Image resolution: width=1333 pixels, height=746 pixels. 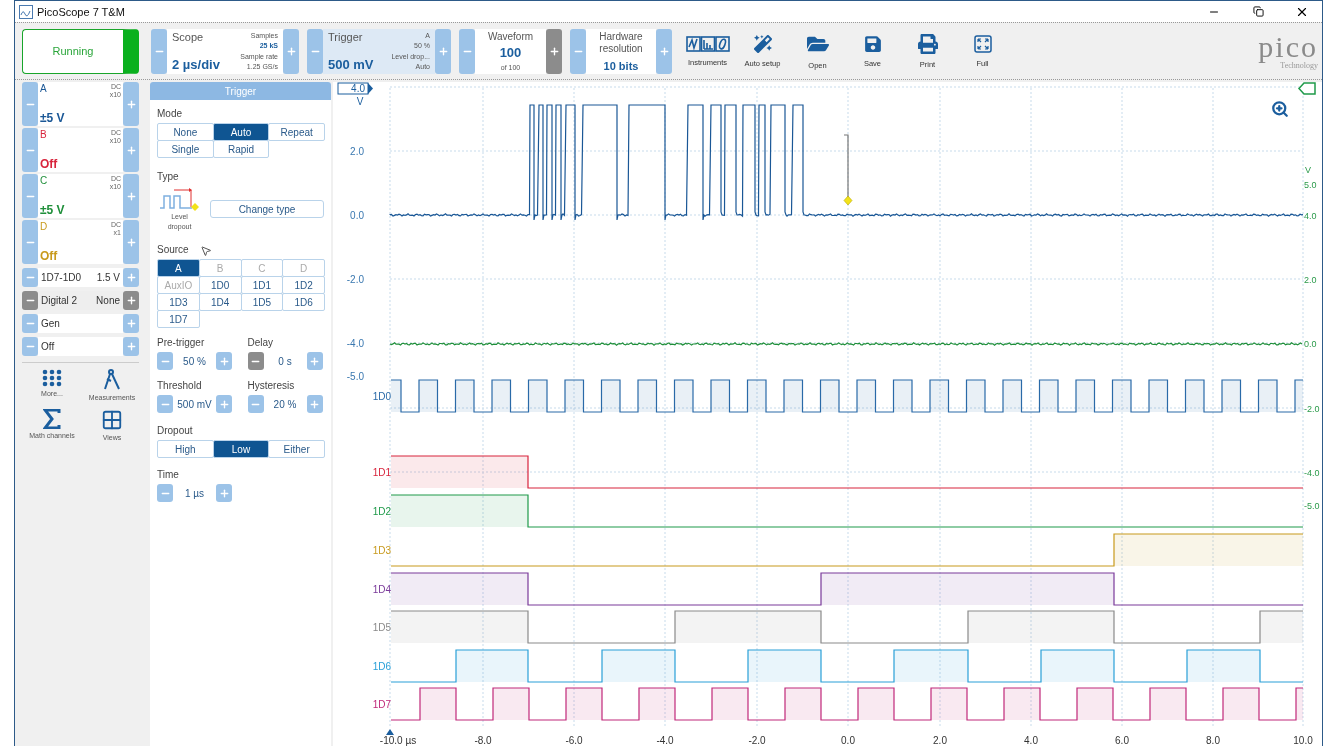 What do you see at coordinates (351, 64) in the screenshot?
I see `control-value: 500 mV` at bounding box center [351, 64].